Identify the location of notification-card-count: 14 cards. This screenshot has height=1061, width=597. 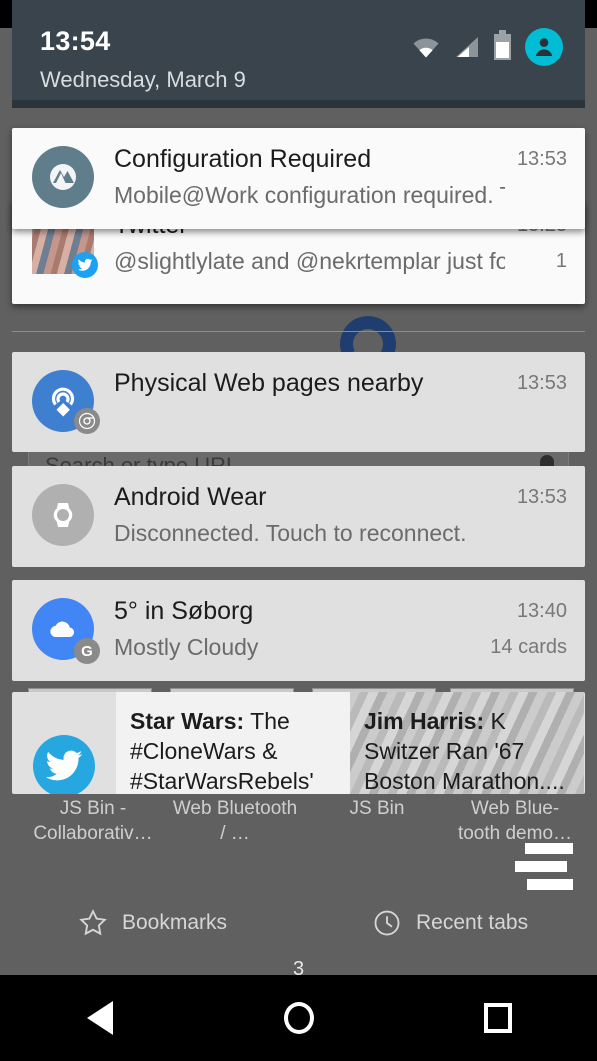
(528, 647).